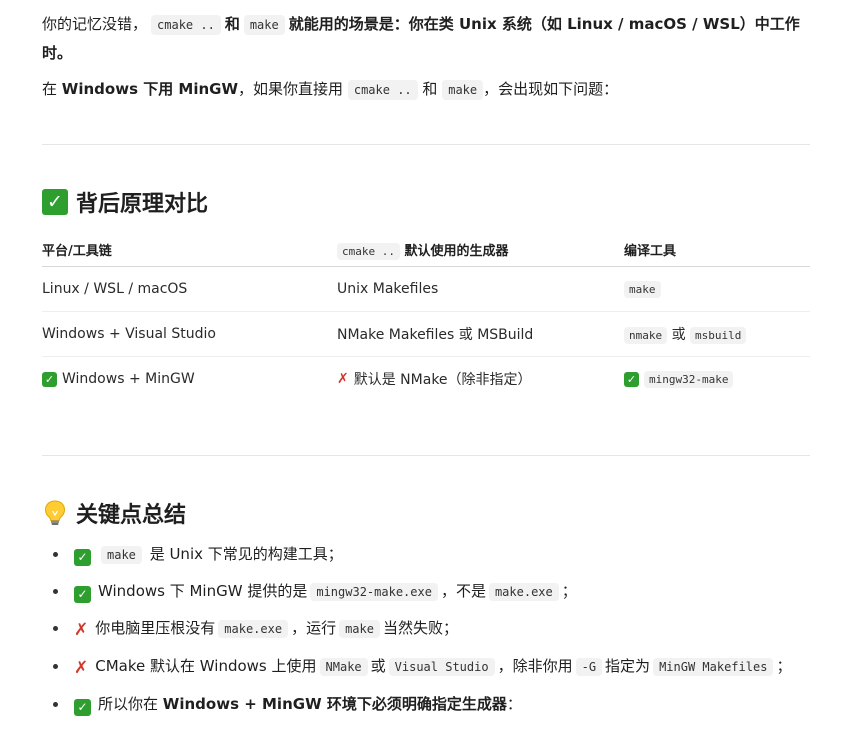 Image resolution: width=843 pixels, height=742 pixels. Describe the element at coordinates (441, 667) in the screenshot. I see `inline-code: Visual Studio` at that location.